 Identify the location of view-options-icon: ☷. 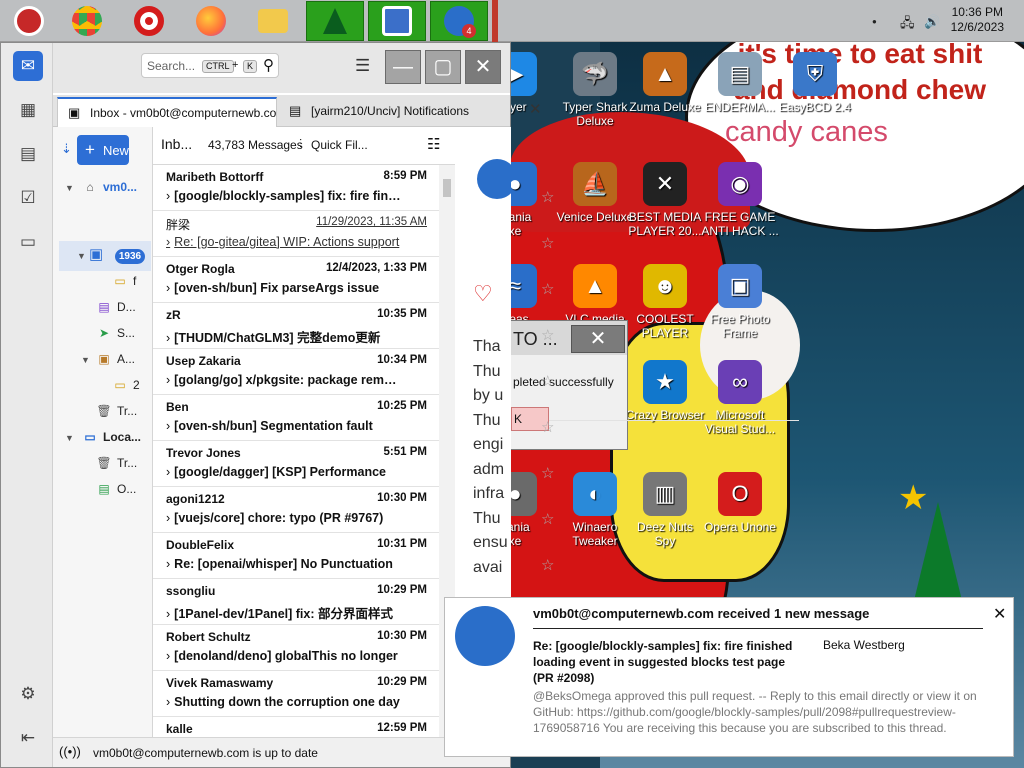
(433, 144).